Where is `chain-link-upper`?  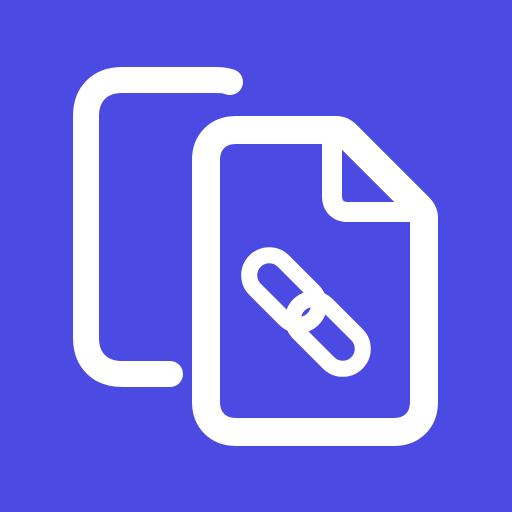 chain-link-upper is located at coordinates (284, 290).